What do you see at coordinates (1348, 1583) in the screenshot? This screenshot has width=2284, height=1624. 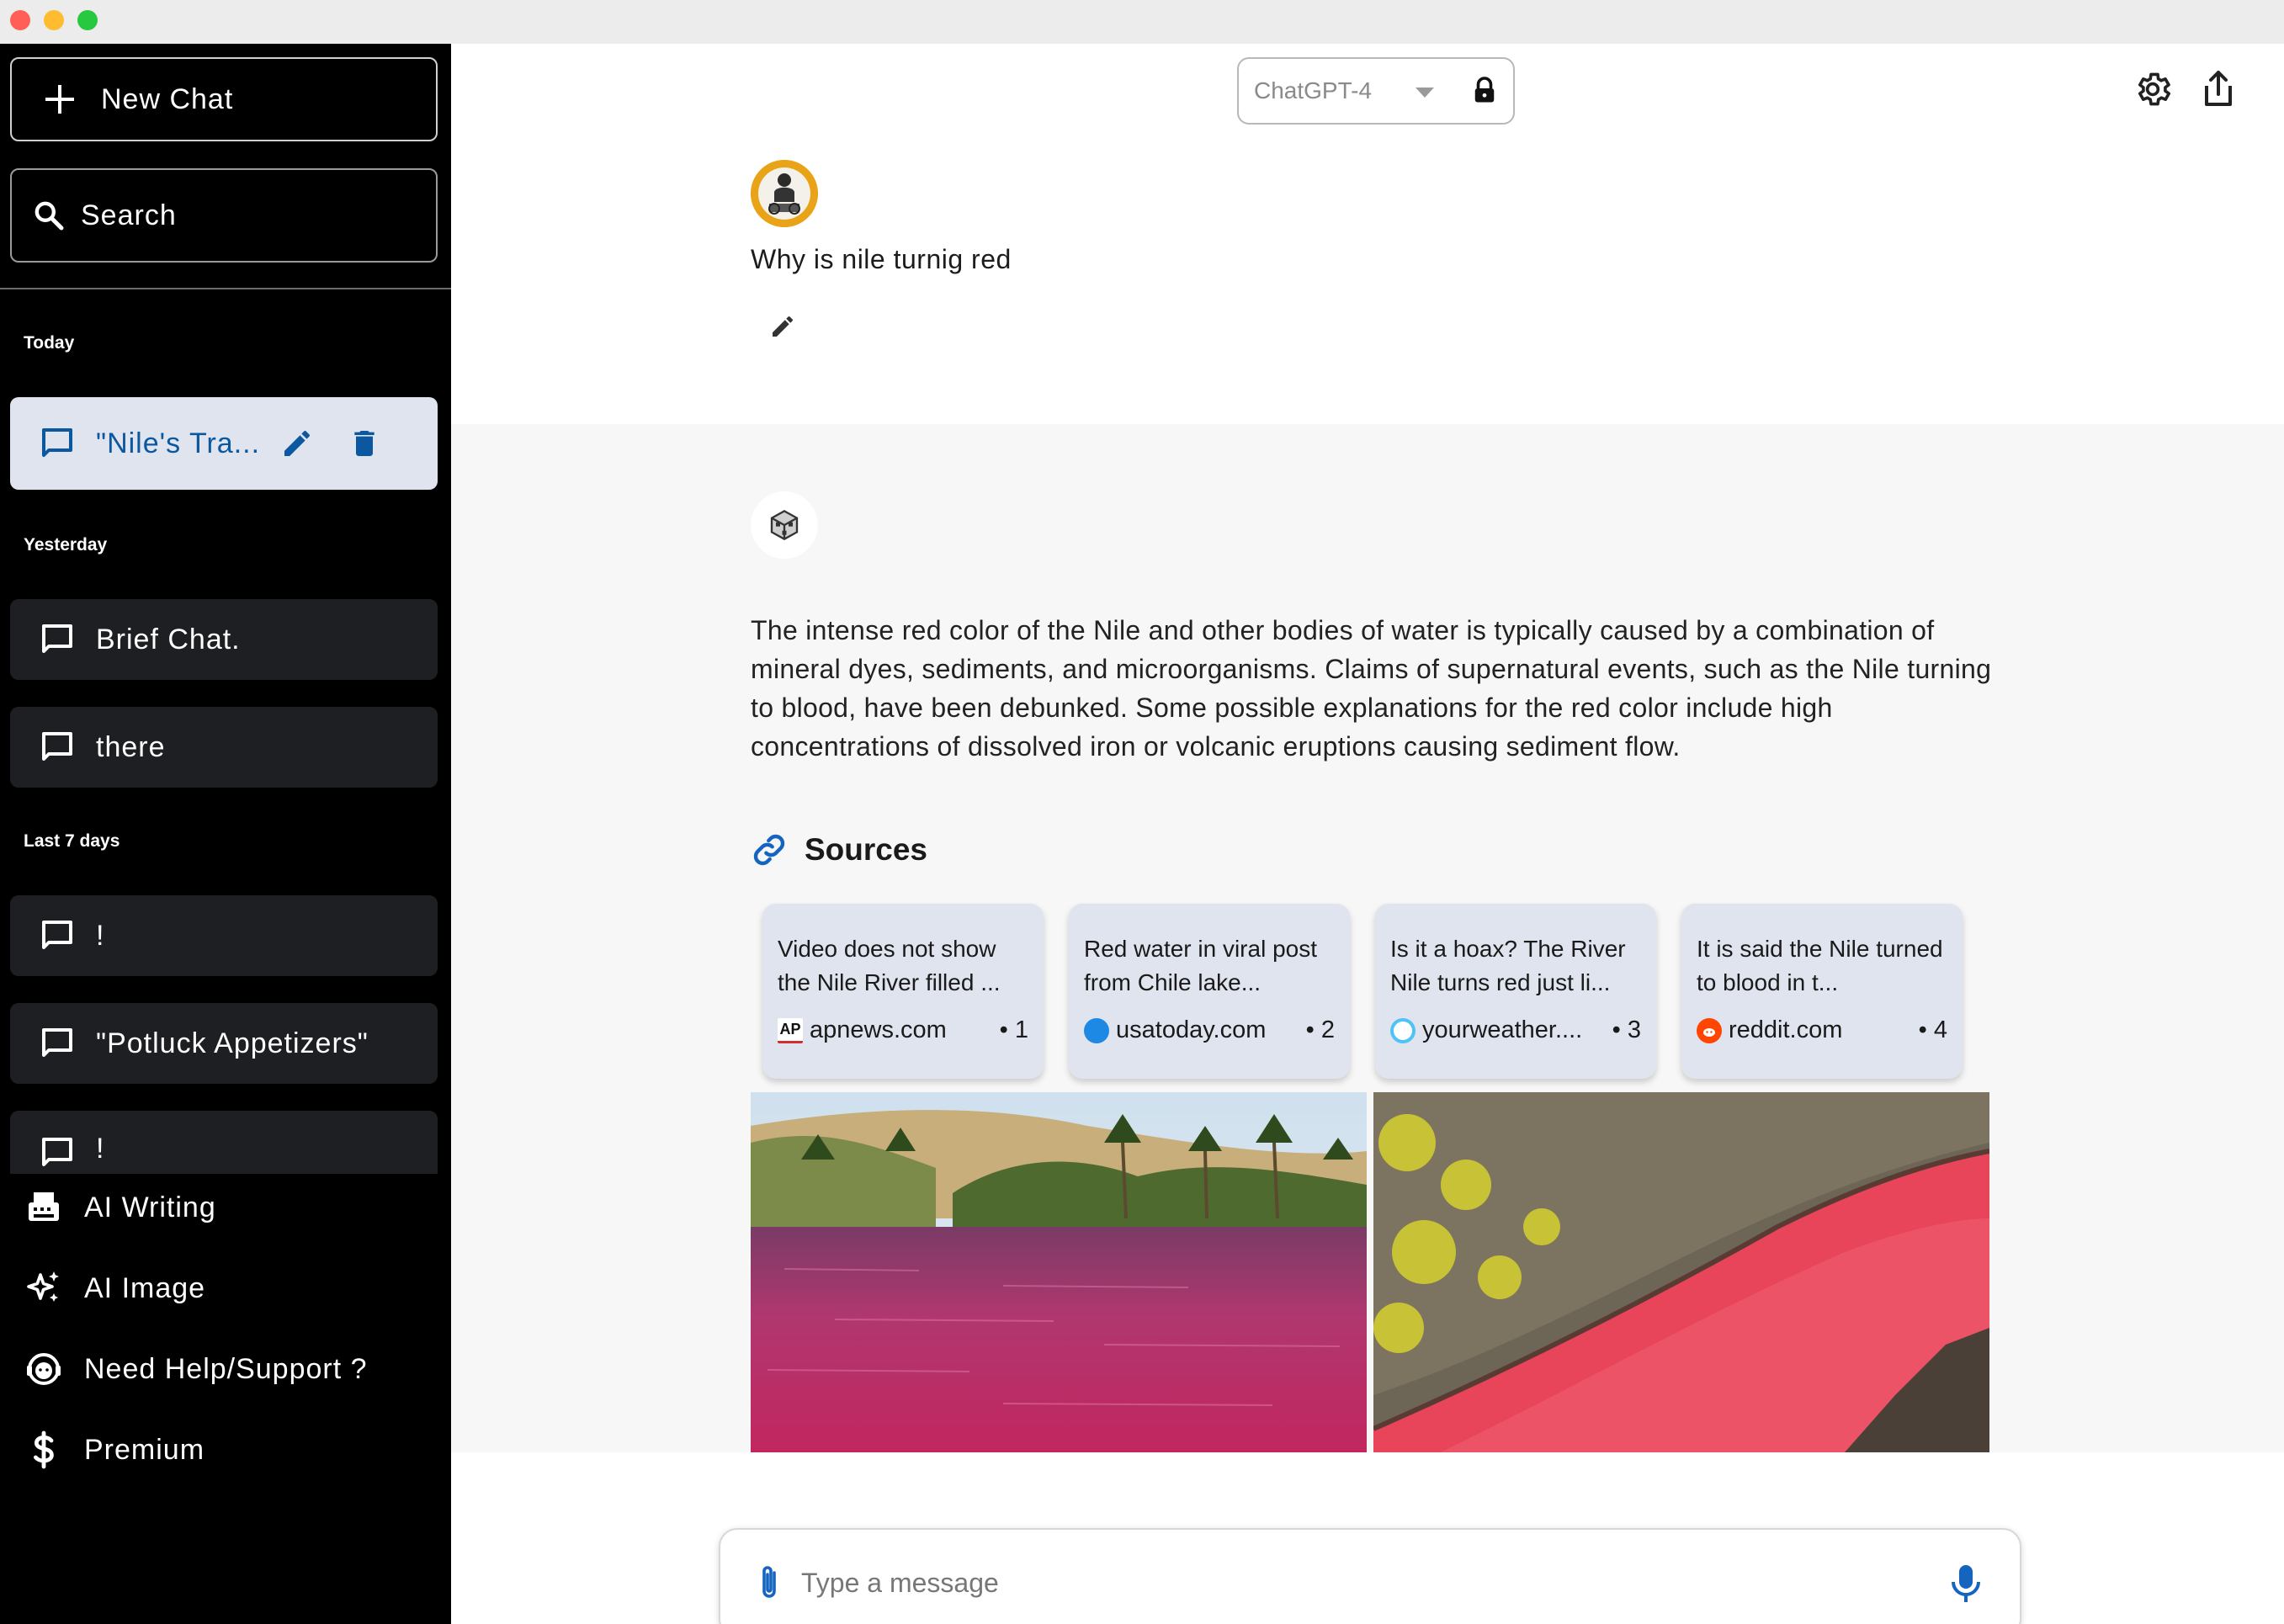 I see `message-input` at bounding box center [1348, 1583].